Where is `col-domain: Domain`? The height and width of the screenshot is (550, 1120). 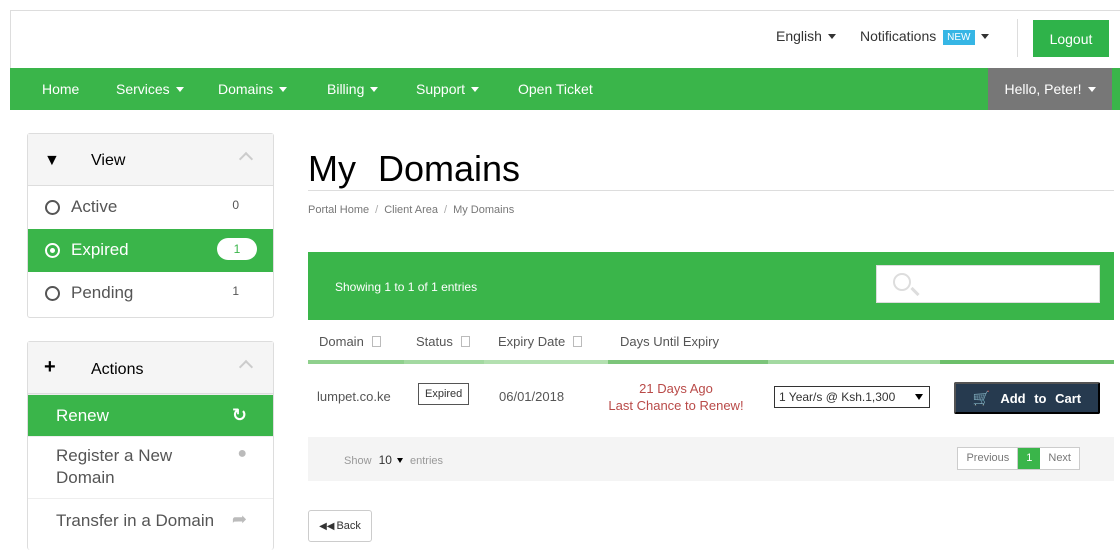
col-domain: Domain is located at coordinates (350, 341).